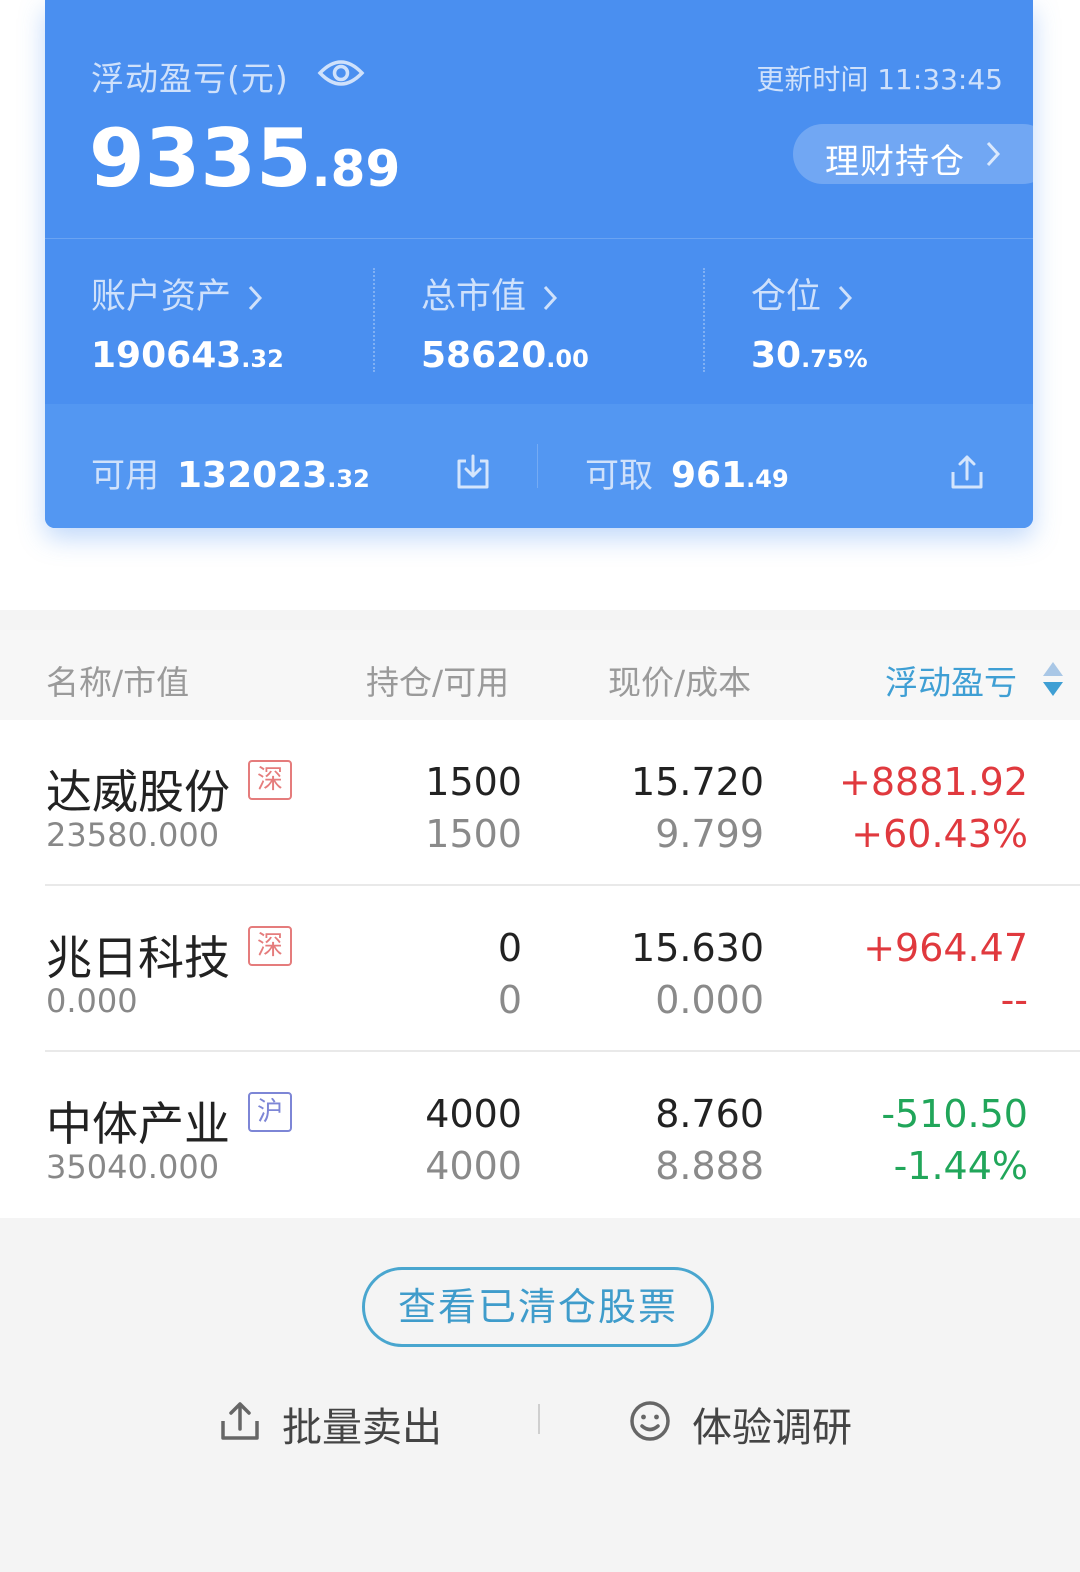 The height and width of the screenshot is (1572, 1080). What do you see at coordinates (92, 1001) in the screenshot?
I see `market-value: 0.000` at bounding box center [92, 1001].